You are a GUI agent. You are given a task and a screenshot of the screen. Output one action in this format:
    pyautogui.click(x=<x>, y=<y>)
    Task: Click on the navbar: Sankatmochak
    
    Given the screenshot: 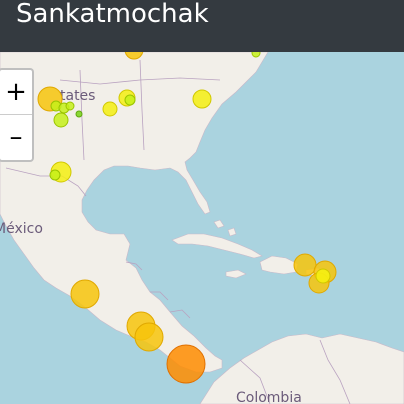 What is the action you would take?
    pyautogui.click(x=202, y=26)
    